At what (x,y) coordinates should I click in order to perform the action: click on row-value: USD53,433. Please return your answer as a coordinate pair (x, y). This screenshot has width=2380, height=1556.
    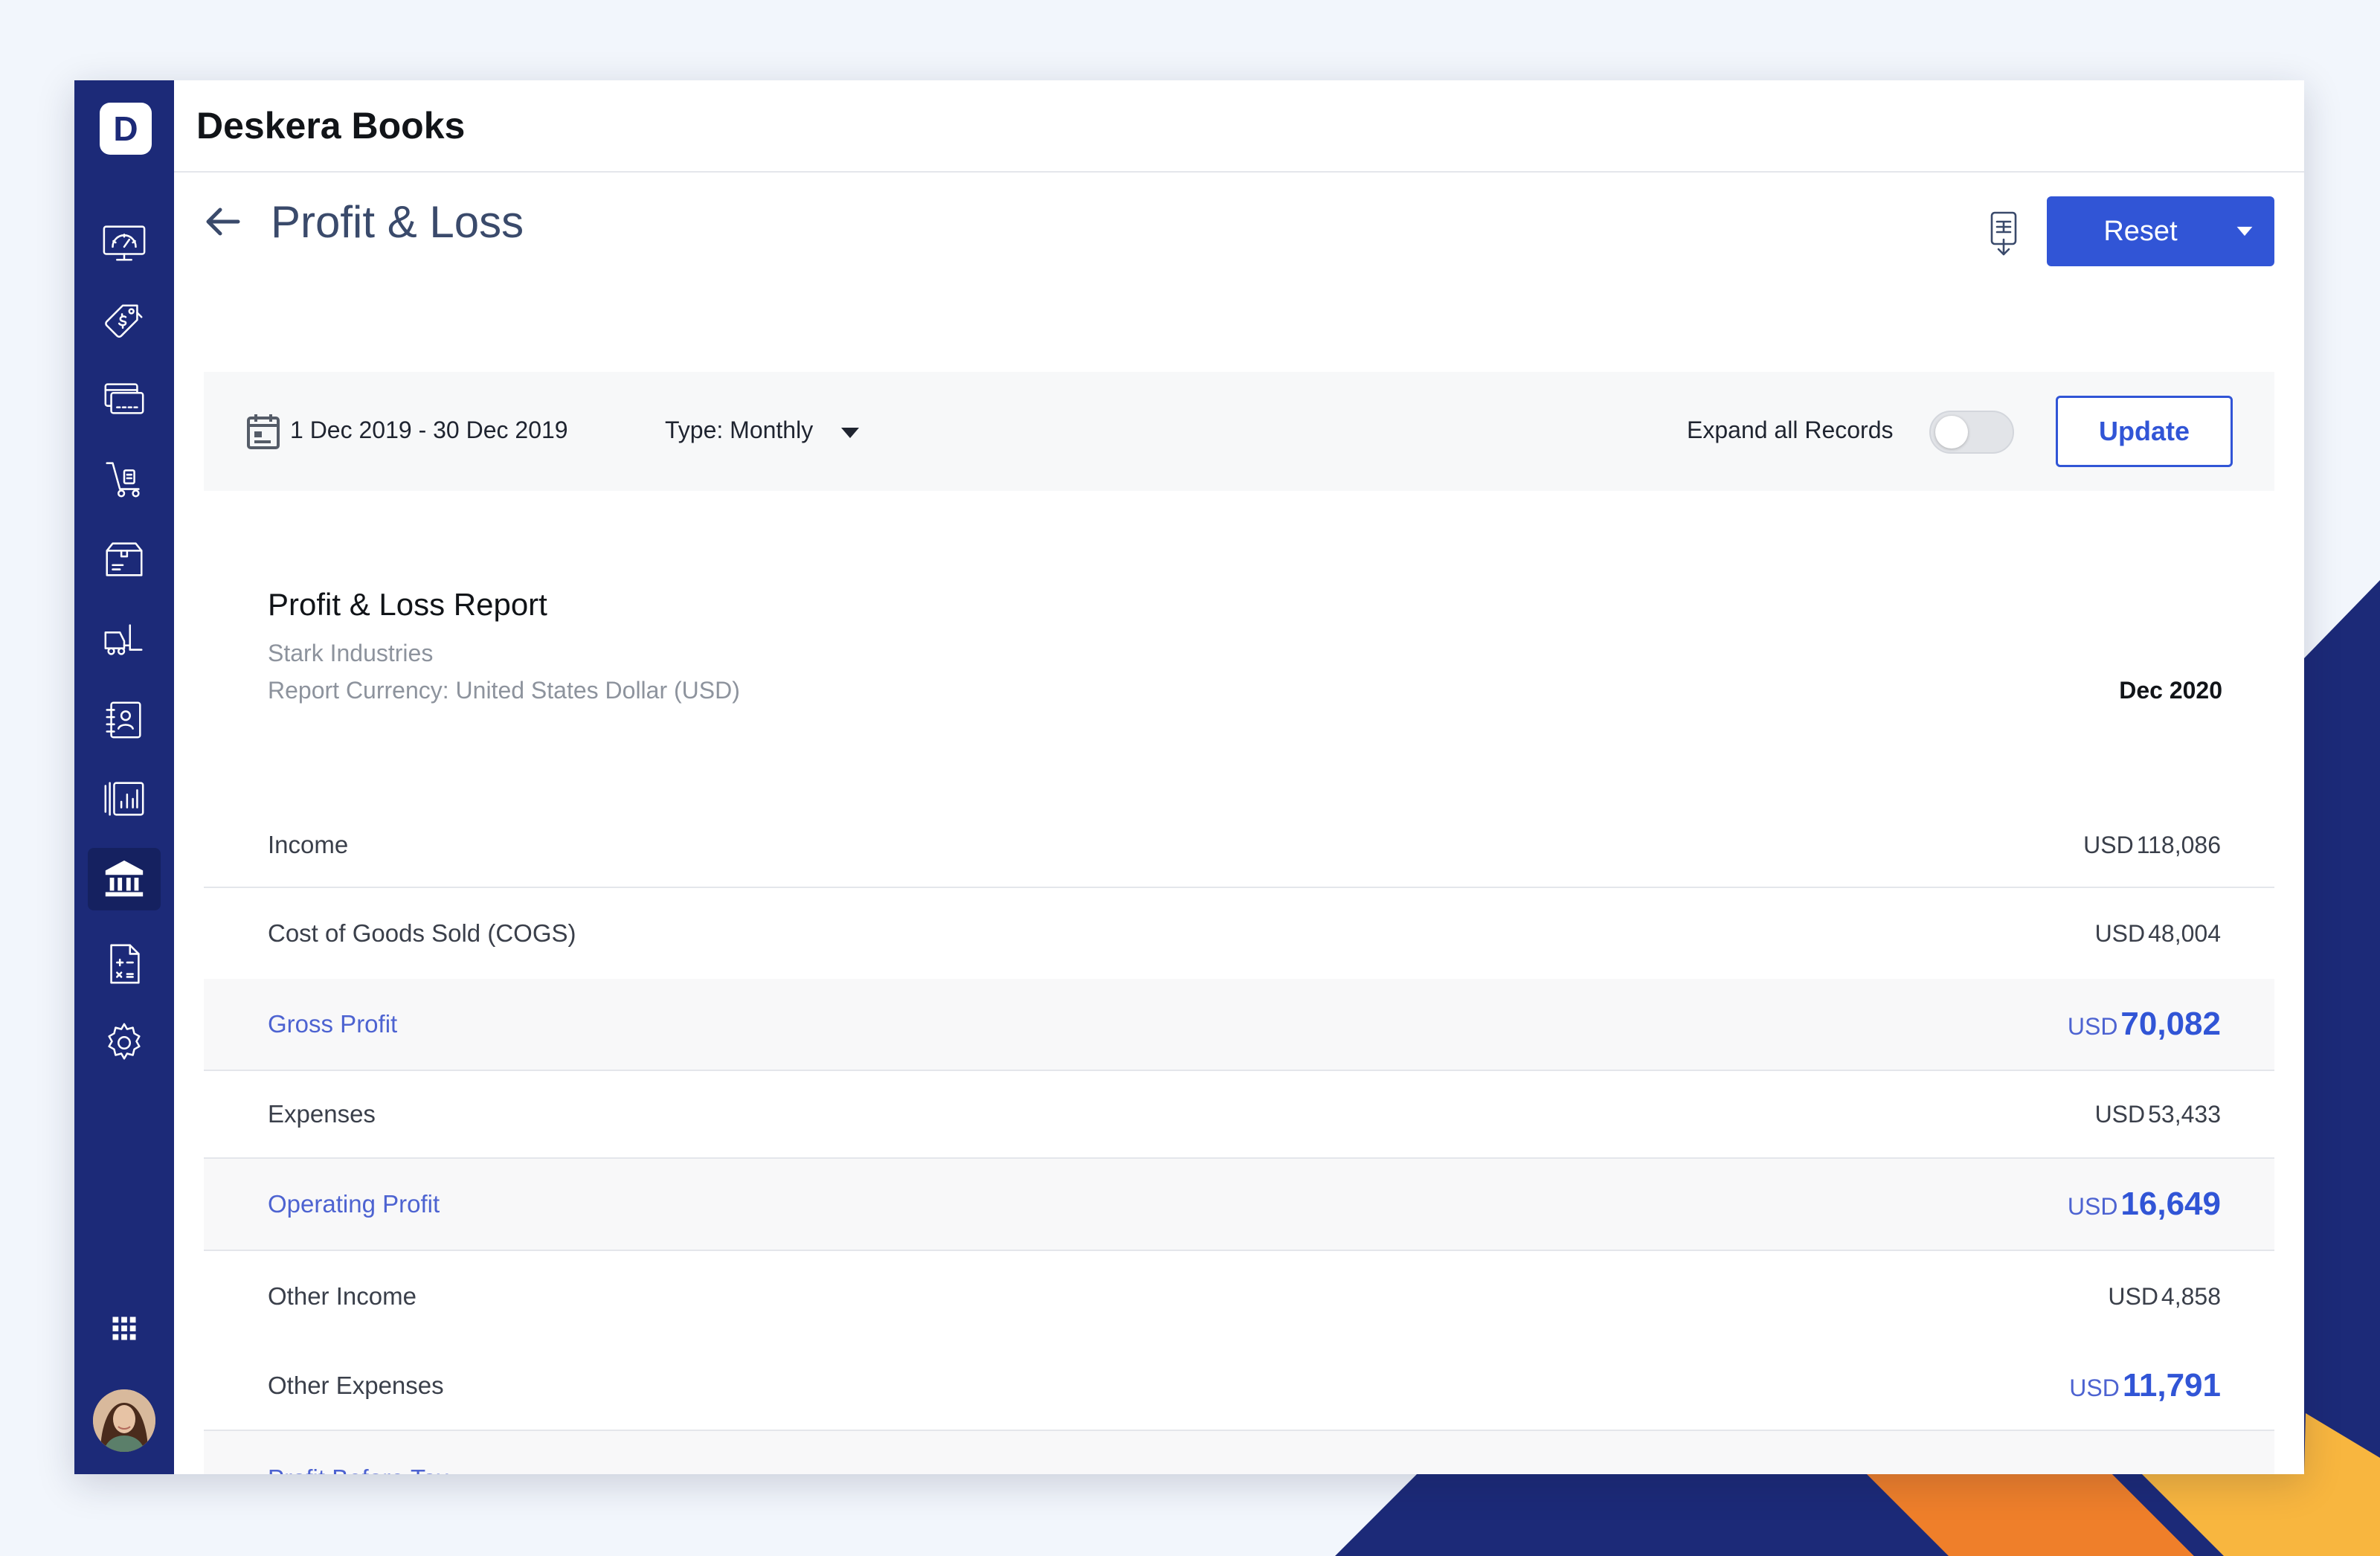
    Looking at the image, I should click on (2158, 1115).